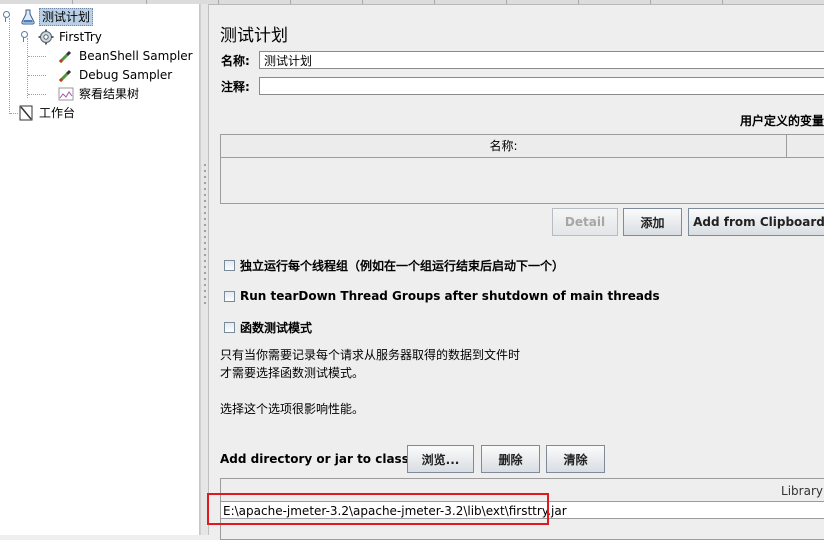 This screenshot has height=540, width=824. Describe the element at coordinates (585, 222) in the screenshot. I see `detail-button: Detail` at that location.